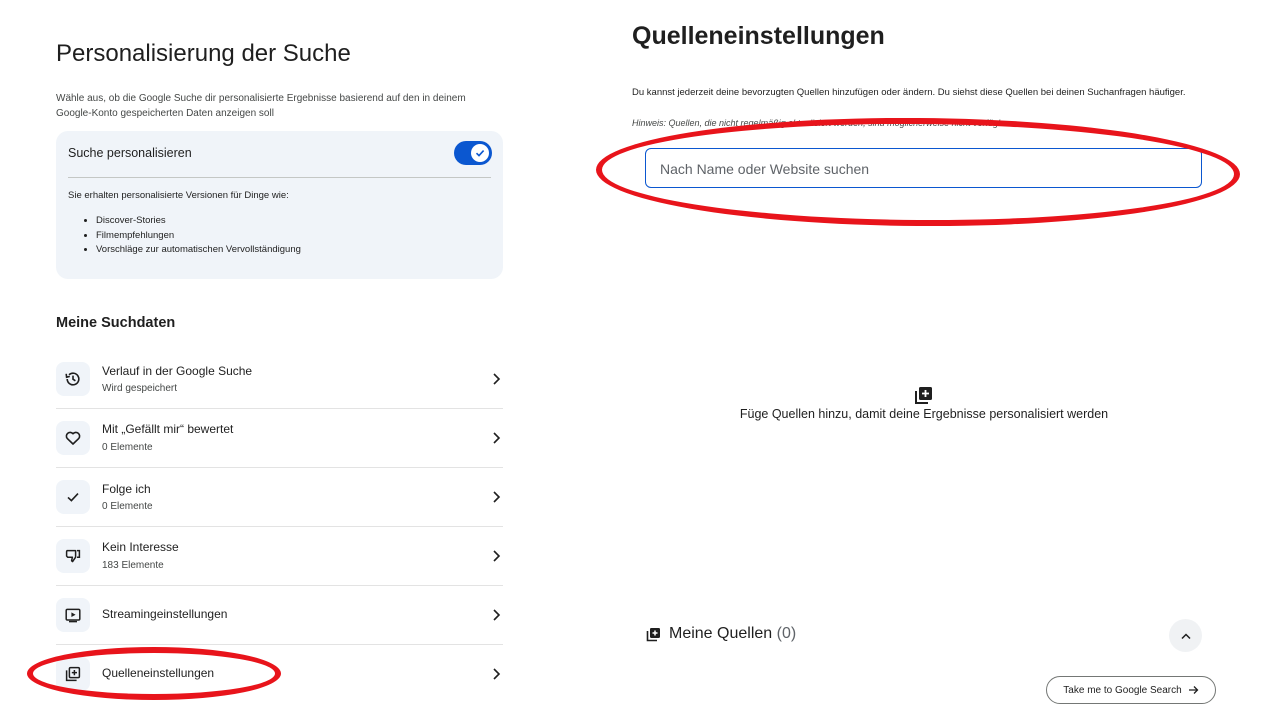 This screenshot has height=720, width=1280. I want to click on collapse-button, so click(1185, 635).